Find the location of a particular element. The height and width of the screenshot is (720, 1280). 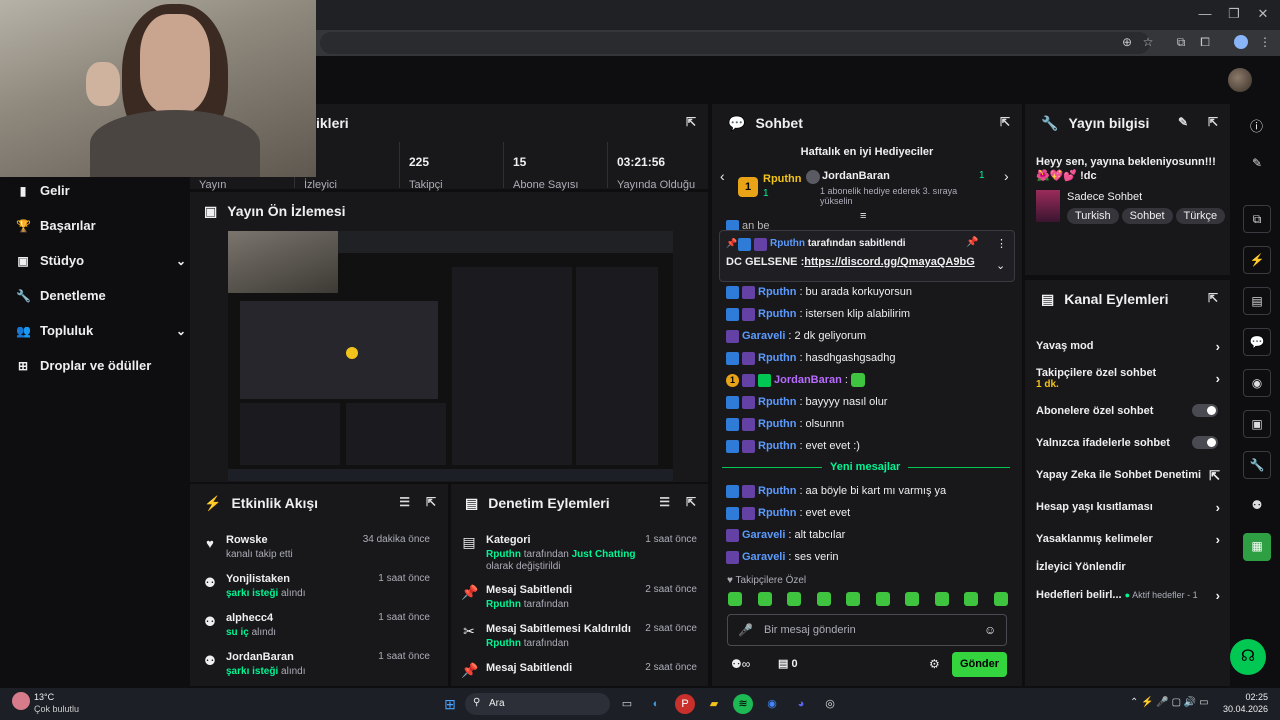

pin-icon: 📌 is located at coordinates (972, 242).